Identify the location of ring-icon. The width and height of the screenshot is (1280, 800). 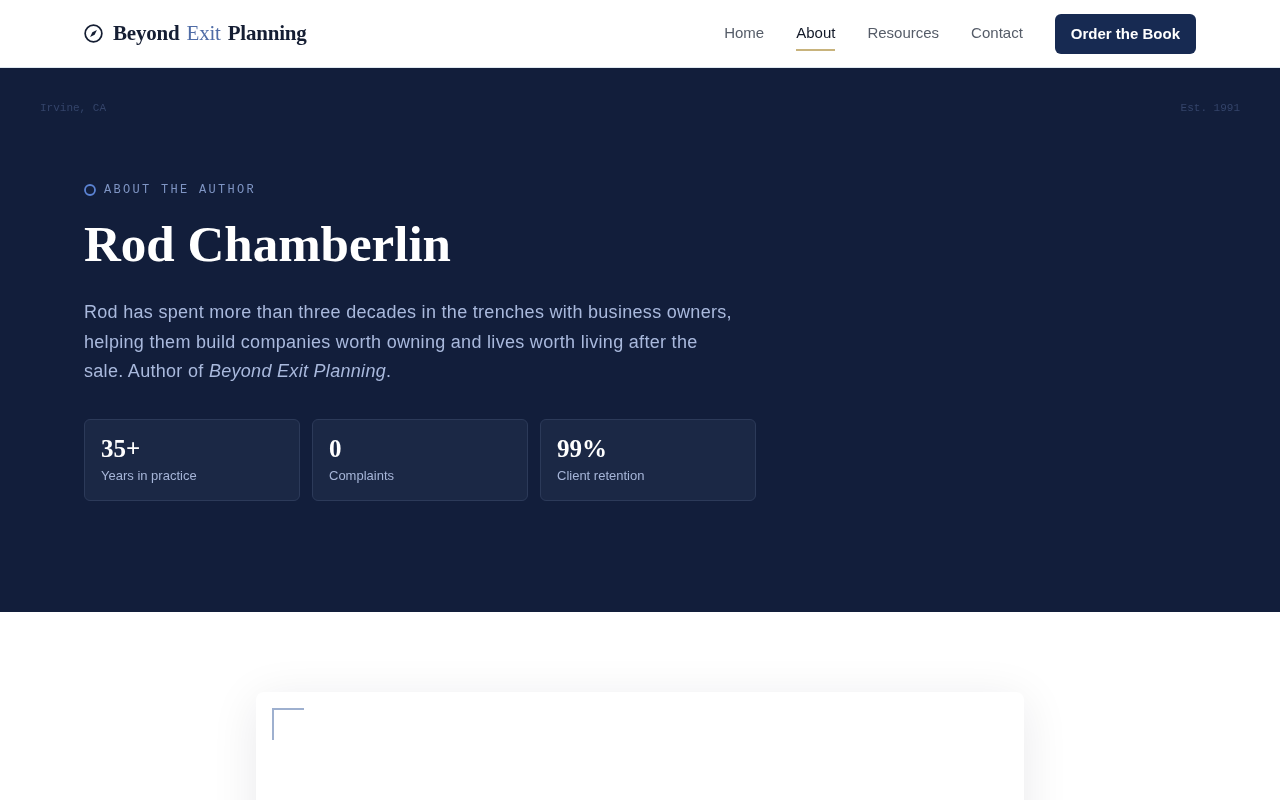
(90, 190).